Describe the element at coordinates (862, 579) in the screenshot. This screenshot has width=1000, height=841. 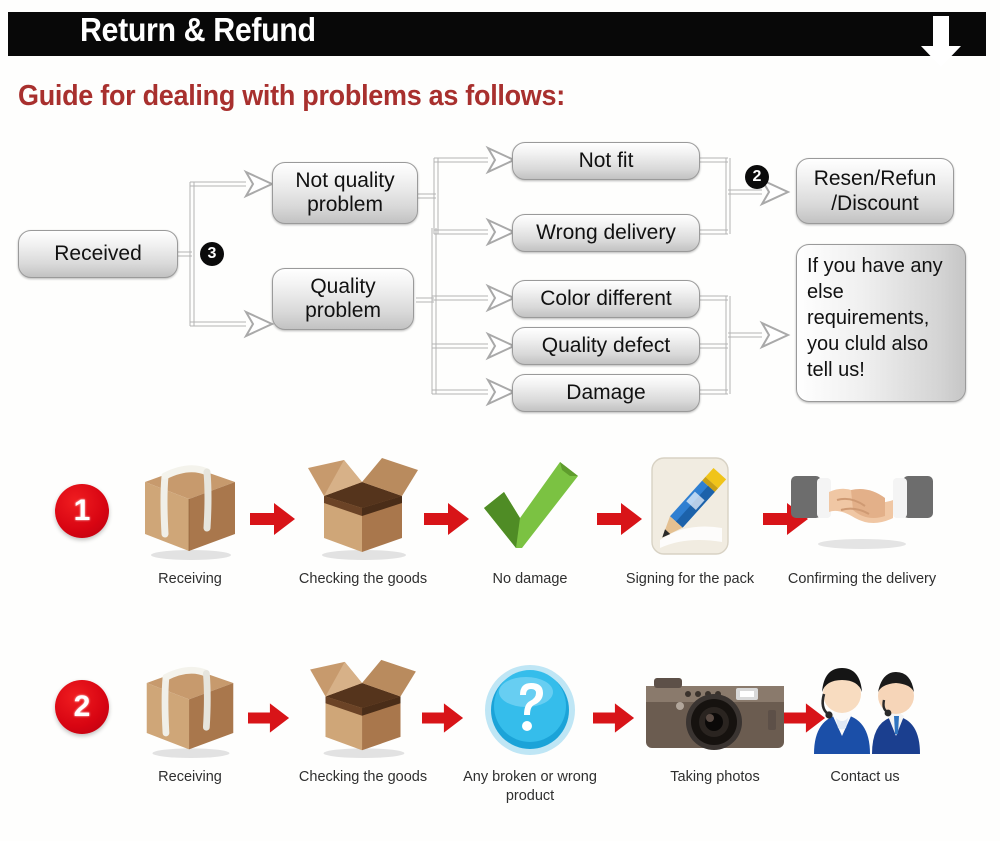
I see `process-step-caption: Confirming the delivery` at that location.